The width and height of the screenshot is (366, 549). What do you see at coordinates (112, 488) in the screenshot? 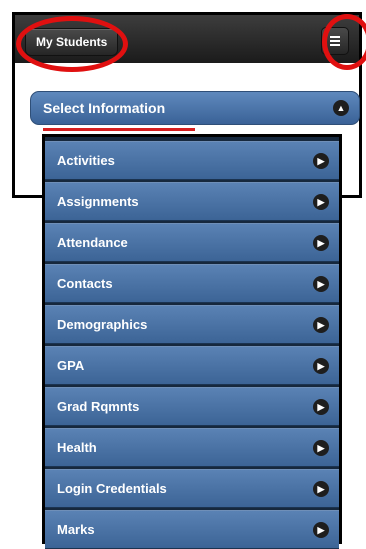
I see `menu-item-label: Login Credentials` at bounding box center [112, 488].